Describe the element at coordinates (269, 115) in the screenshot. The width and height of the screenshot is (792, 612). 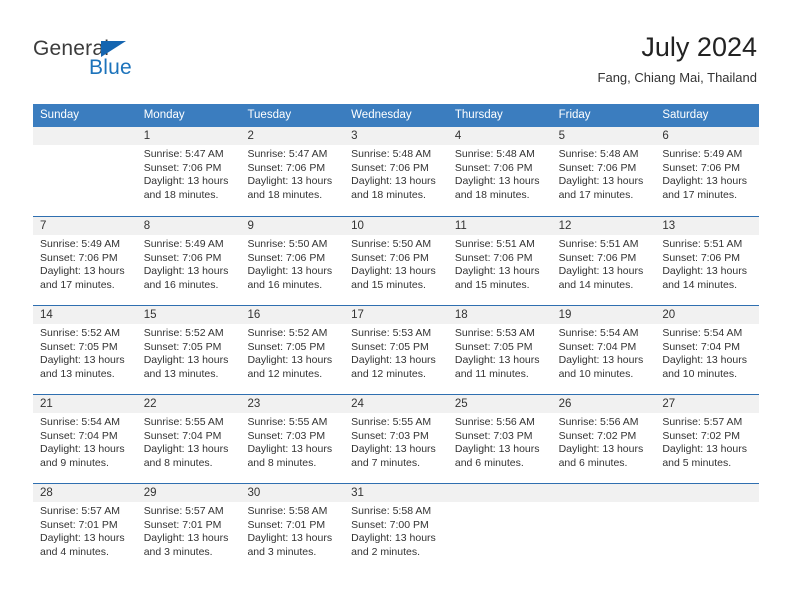
I see `weekday-header-tuesday: Tuesday` at that location.